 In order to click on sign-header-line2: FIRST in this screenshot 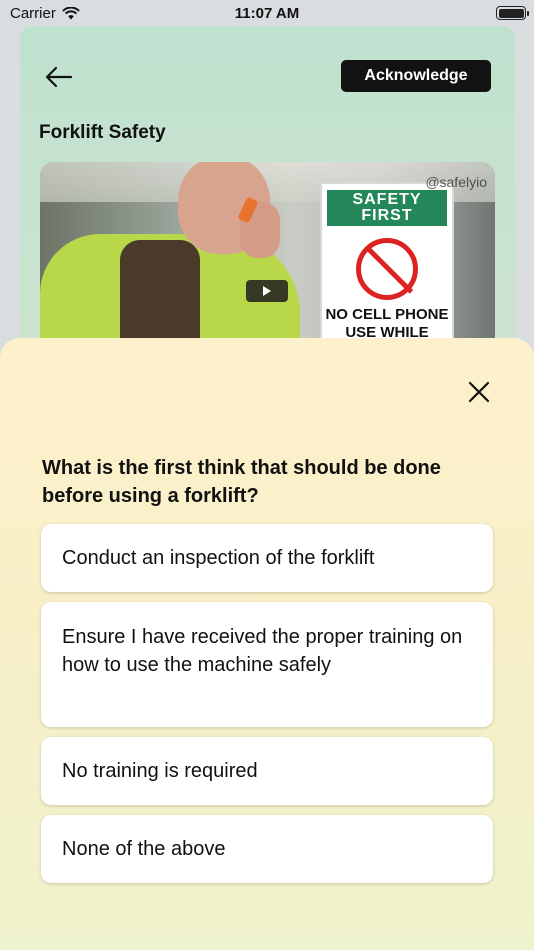, I will do `click(387, 215)`.